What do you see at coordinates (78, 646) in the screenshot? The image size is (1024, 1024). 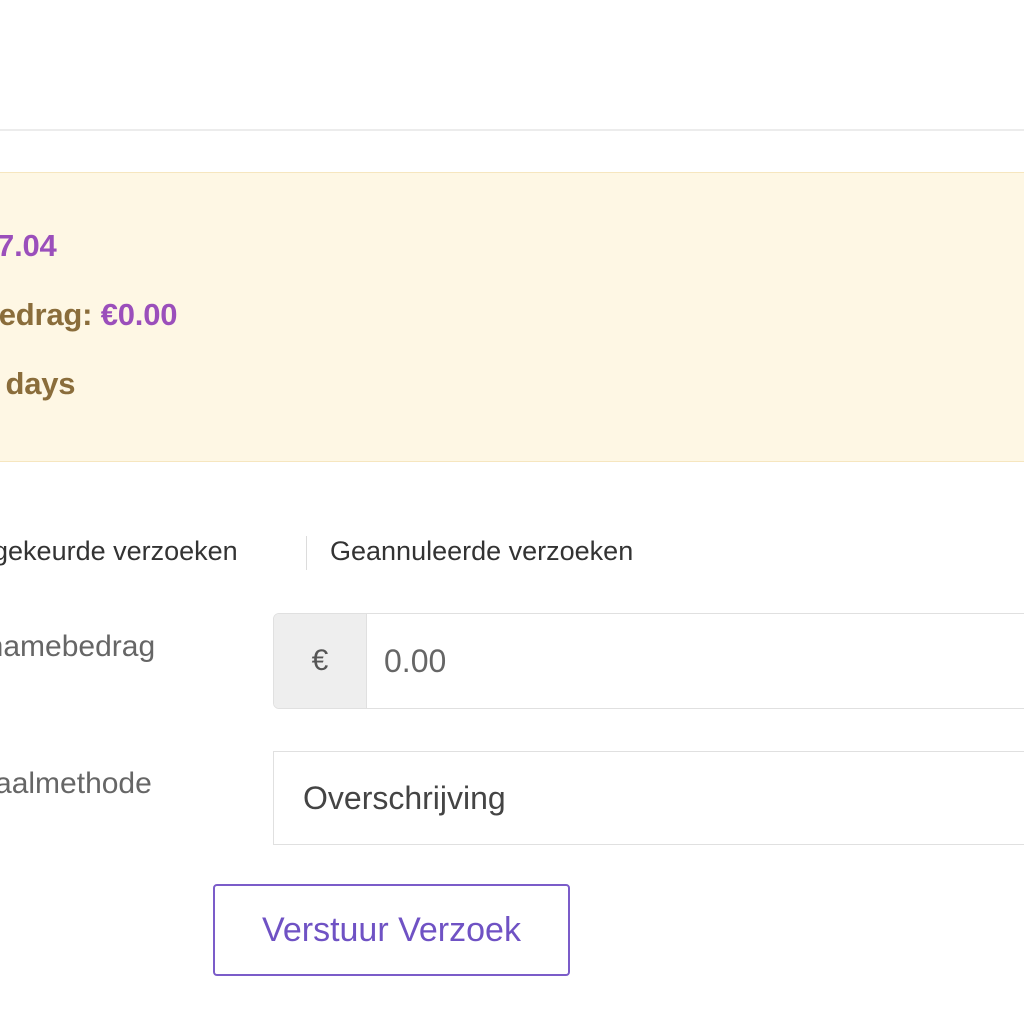 I see `amount-label: pnamebedrag` at bounding box center [78, 646].